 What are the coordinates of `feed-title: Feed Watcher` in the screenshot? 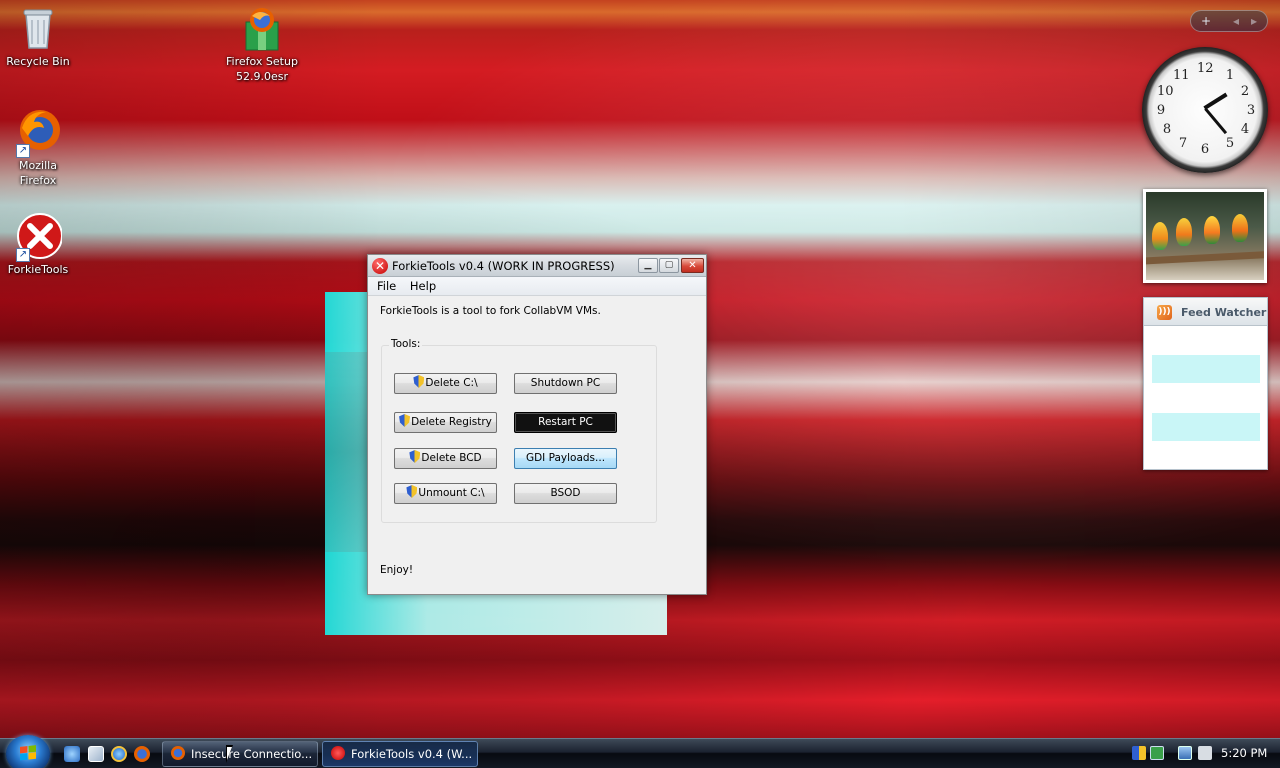 It's located at (1224, 312).